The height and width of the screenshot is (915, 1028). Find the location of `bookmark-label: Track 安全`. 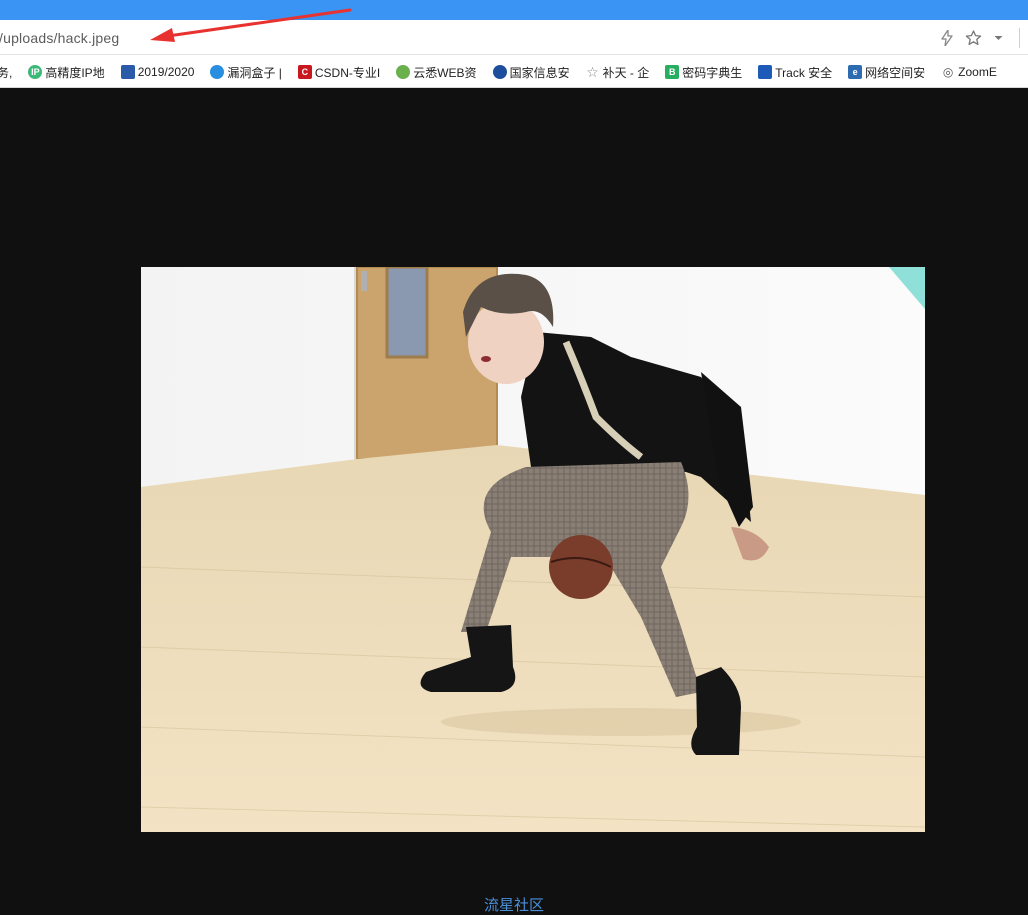

bookmark-label: Track 安全 is located at coordinates (804, 72).